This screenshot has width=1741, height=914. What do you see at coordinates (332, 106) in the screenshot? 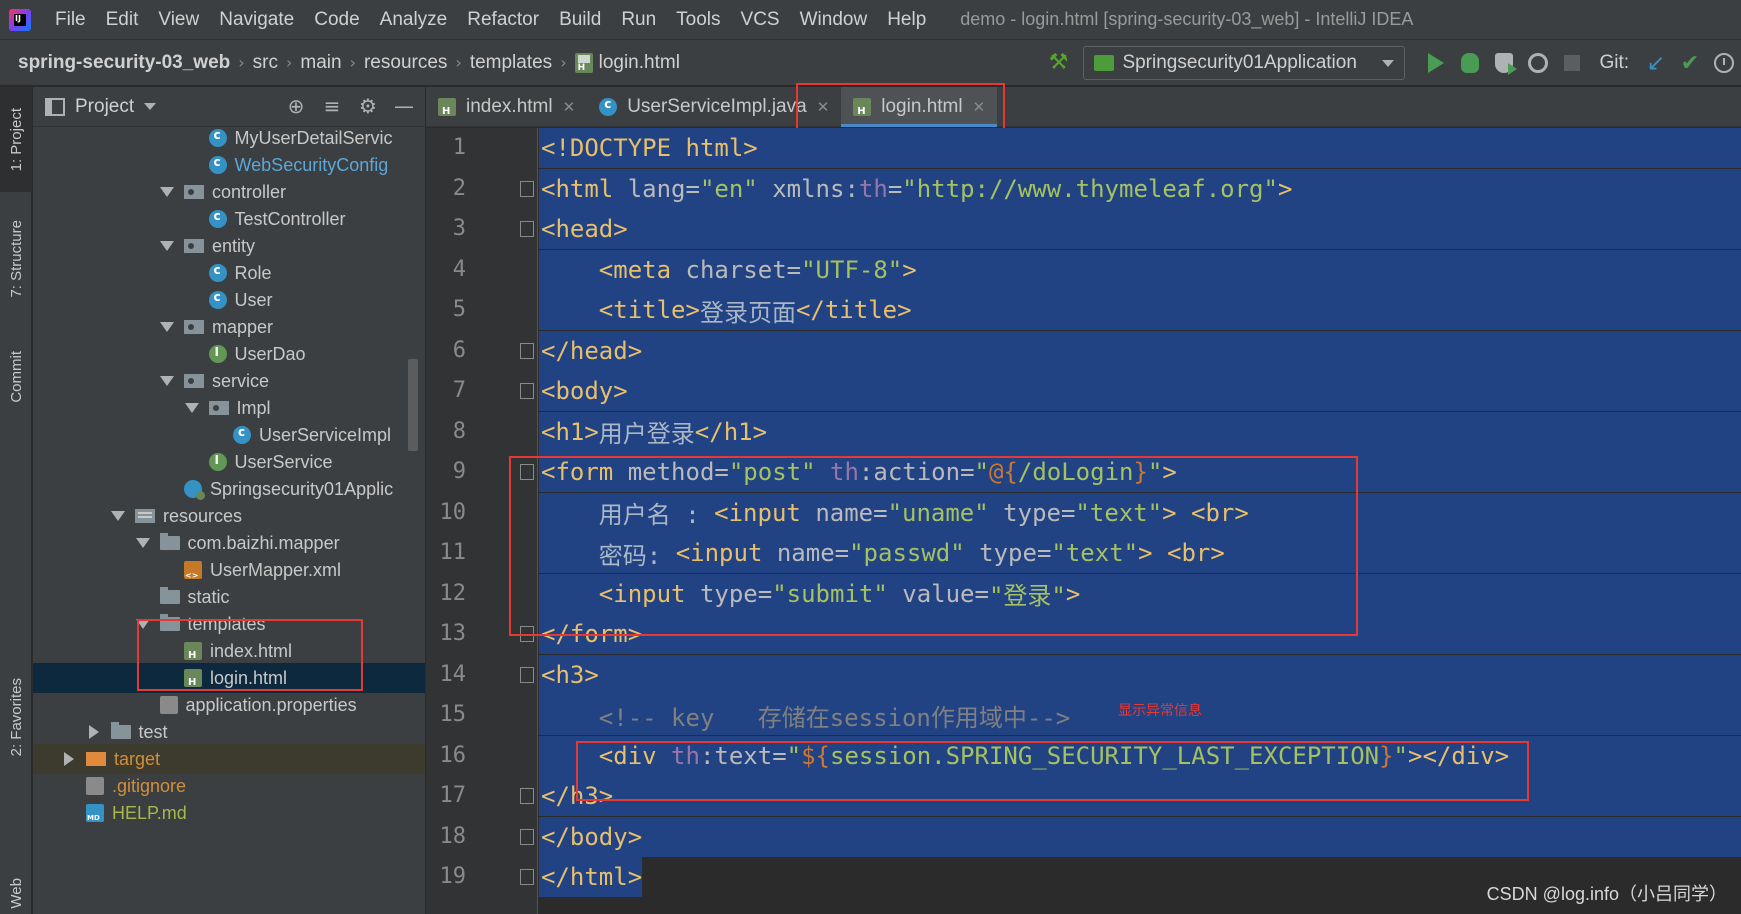
I see `collapse-all-icon: ≡` at bounding box center [332, 106].